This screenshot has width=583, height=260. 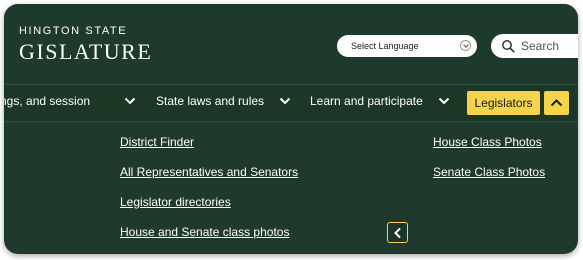 What do you see at coordinates (175, 202) in the screenshot?
I see `link-legislator-directories: Legislator directories` at bounding box center [175, 202].